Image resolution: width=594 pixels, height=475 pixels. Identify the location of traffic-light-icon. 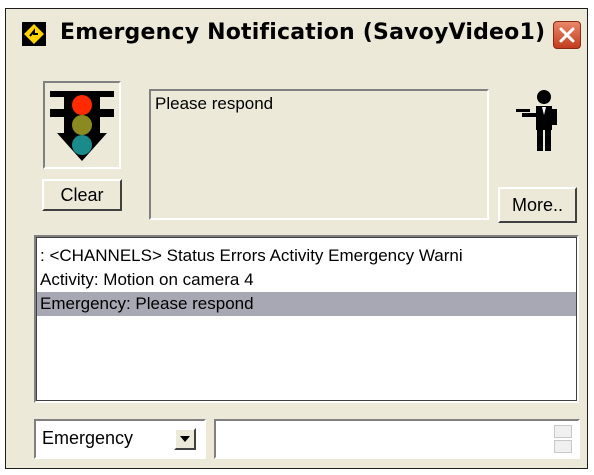
(82, 126).